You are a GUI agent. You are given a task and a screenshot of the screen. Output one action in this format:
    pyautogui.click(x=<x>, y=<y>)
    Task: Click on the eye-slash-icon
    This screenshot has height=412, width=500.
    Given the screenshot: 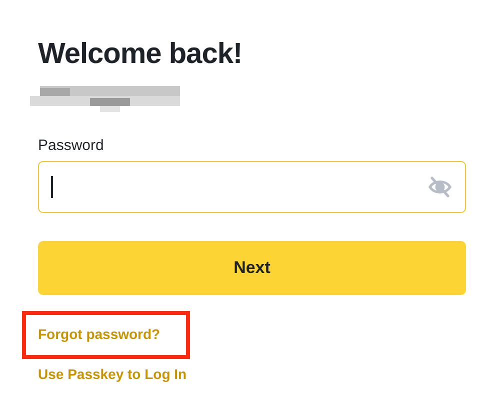 What is the action you would take?
    pyautogui.click(x=440, y=187)
    